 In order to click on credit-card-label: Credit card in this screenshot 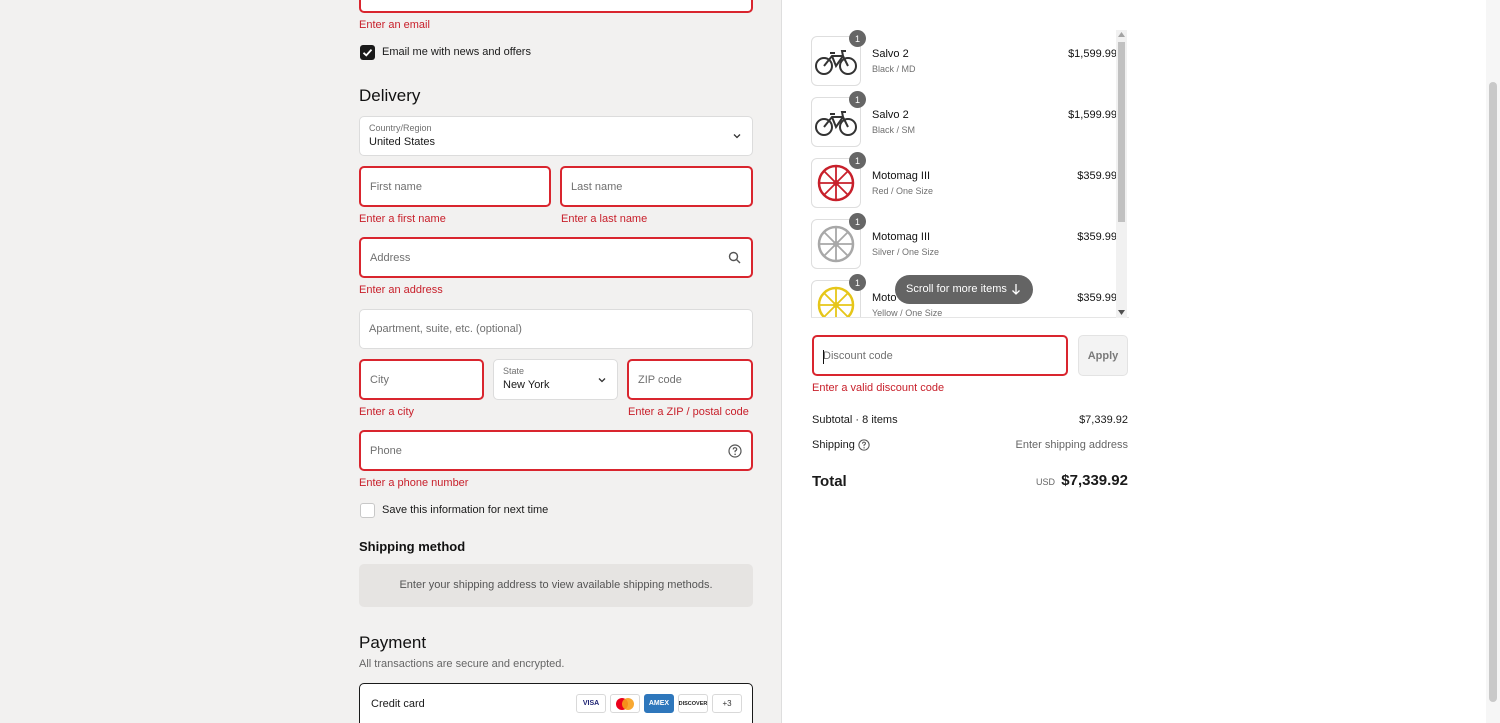, I will do `click(398, 704)`.